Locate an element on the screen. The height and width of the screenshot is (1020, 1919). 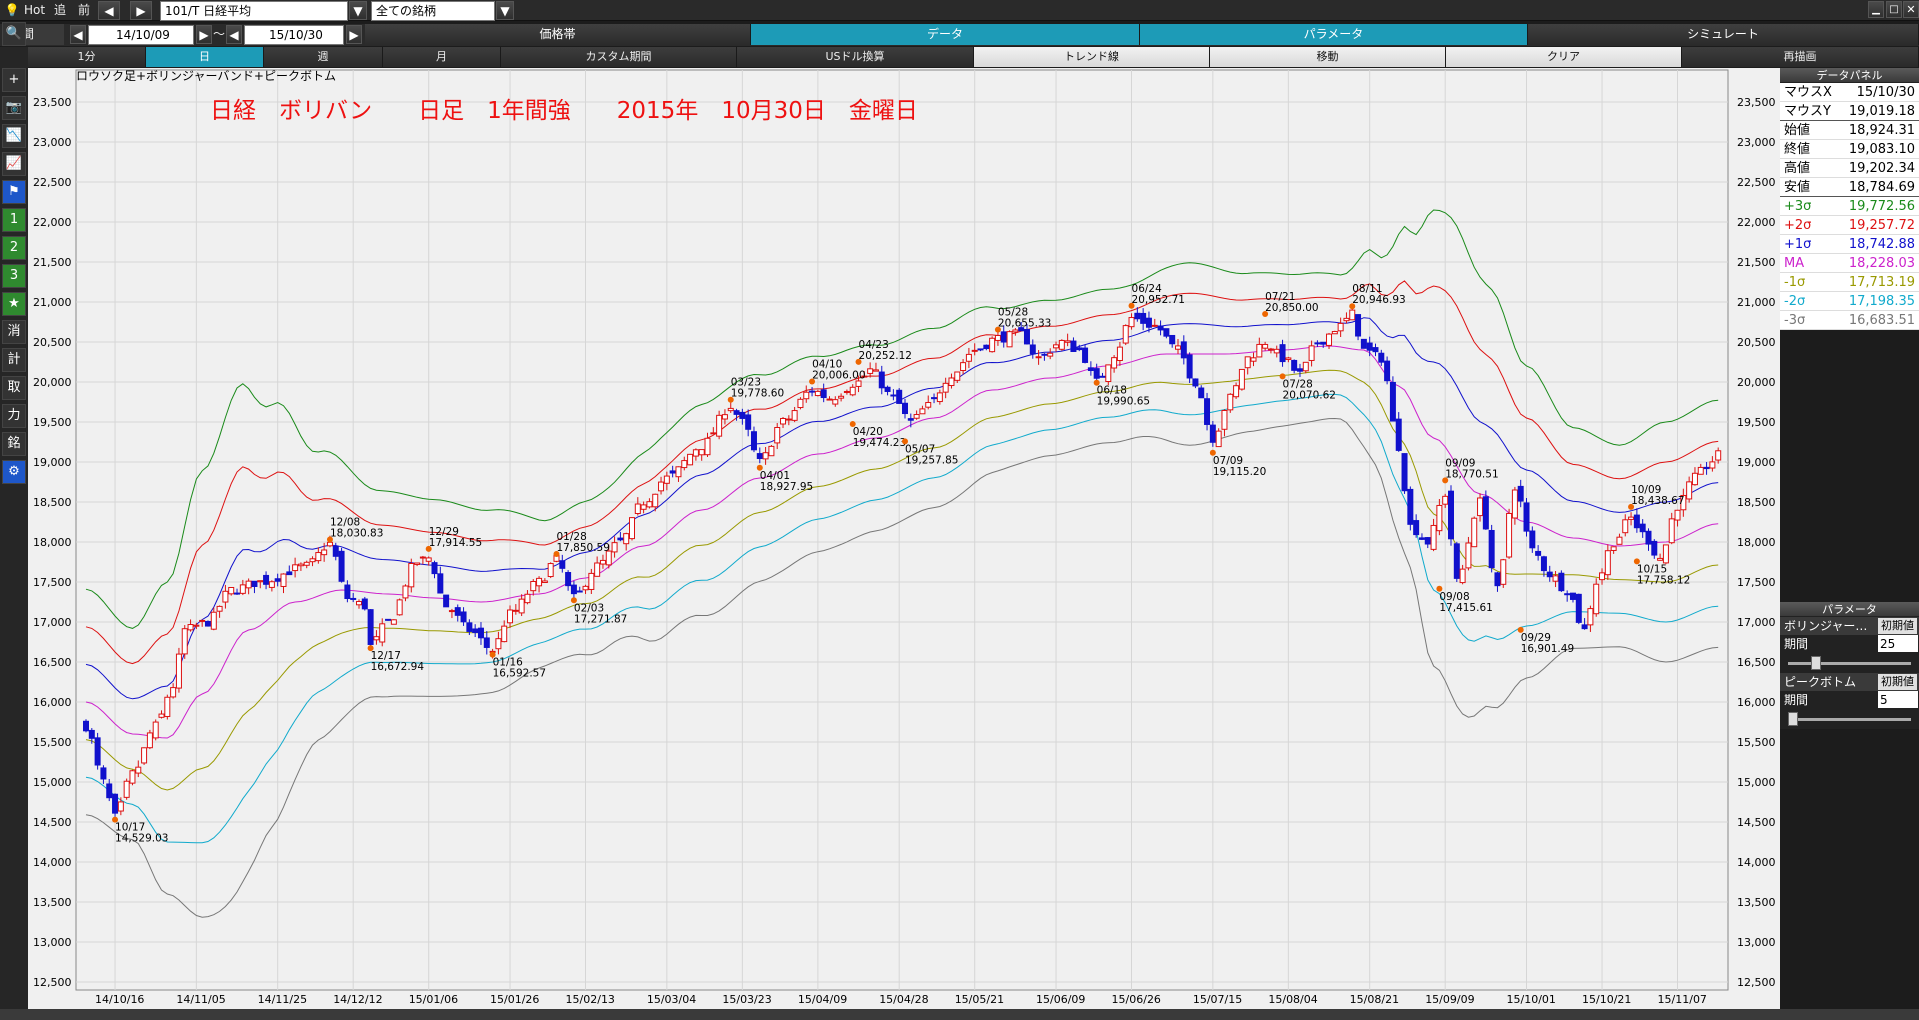
bollinger-period-input: 25 is located at coordinates (1898, 643).